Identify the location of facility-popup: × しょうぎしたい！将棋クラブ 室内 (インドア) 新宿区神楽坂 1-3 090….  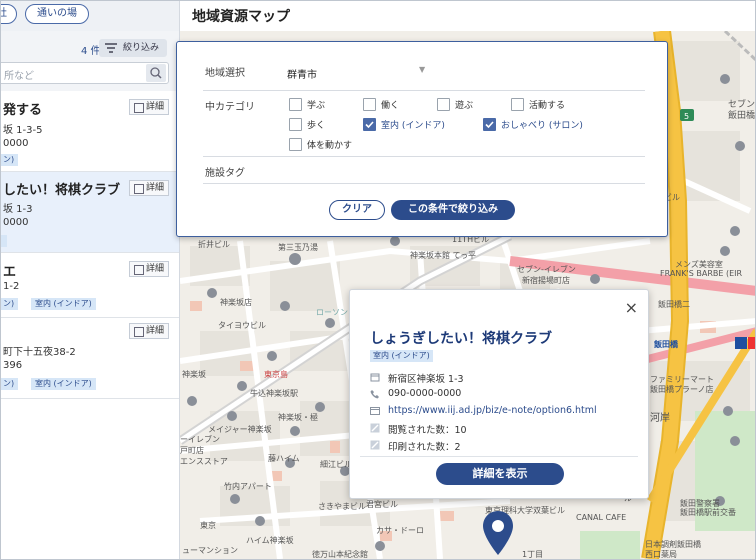
(499, 394).